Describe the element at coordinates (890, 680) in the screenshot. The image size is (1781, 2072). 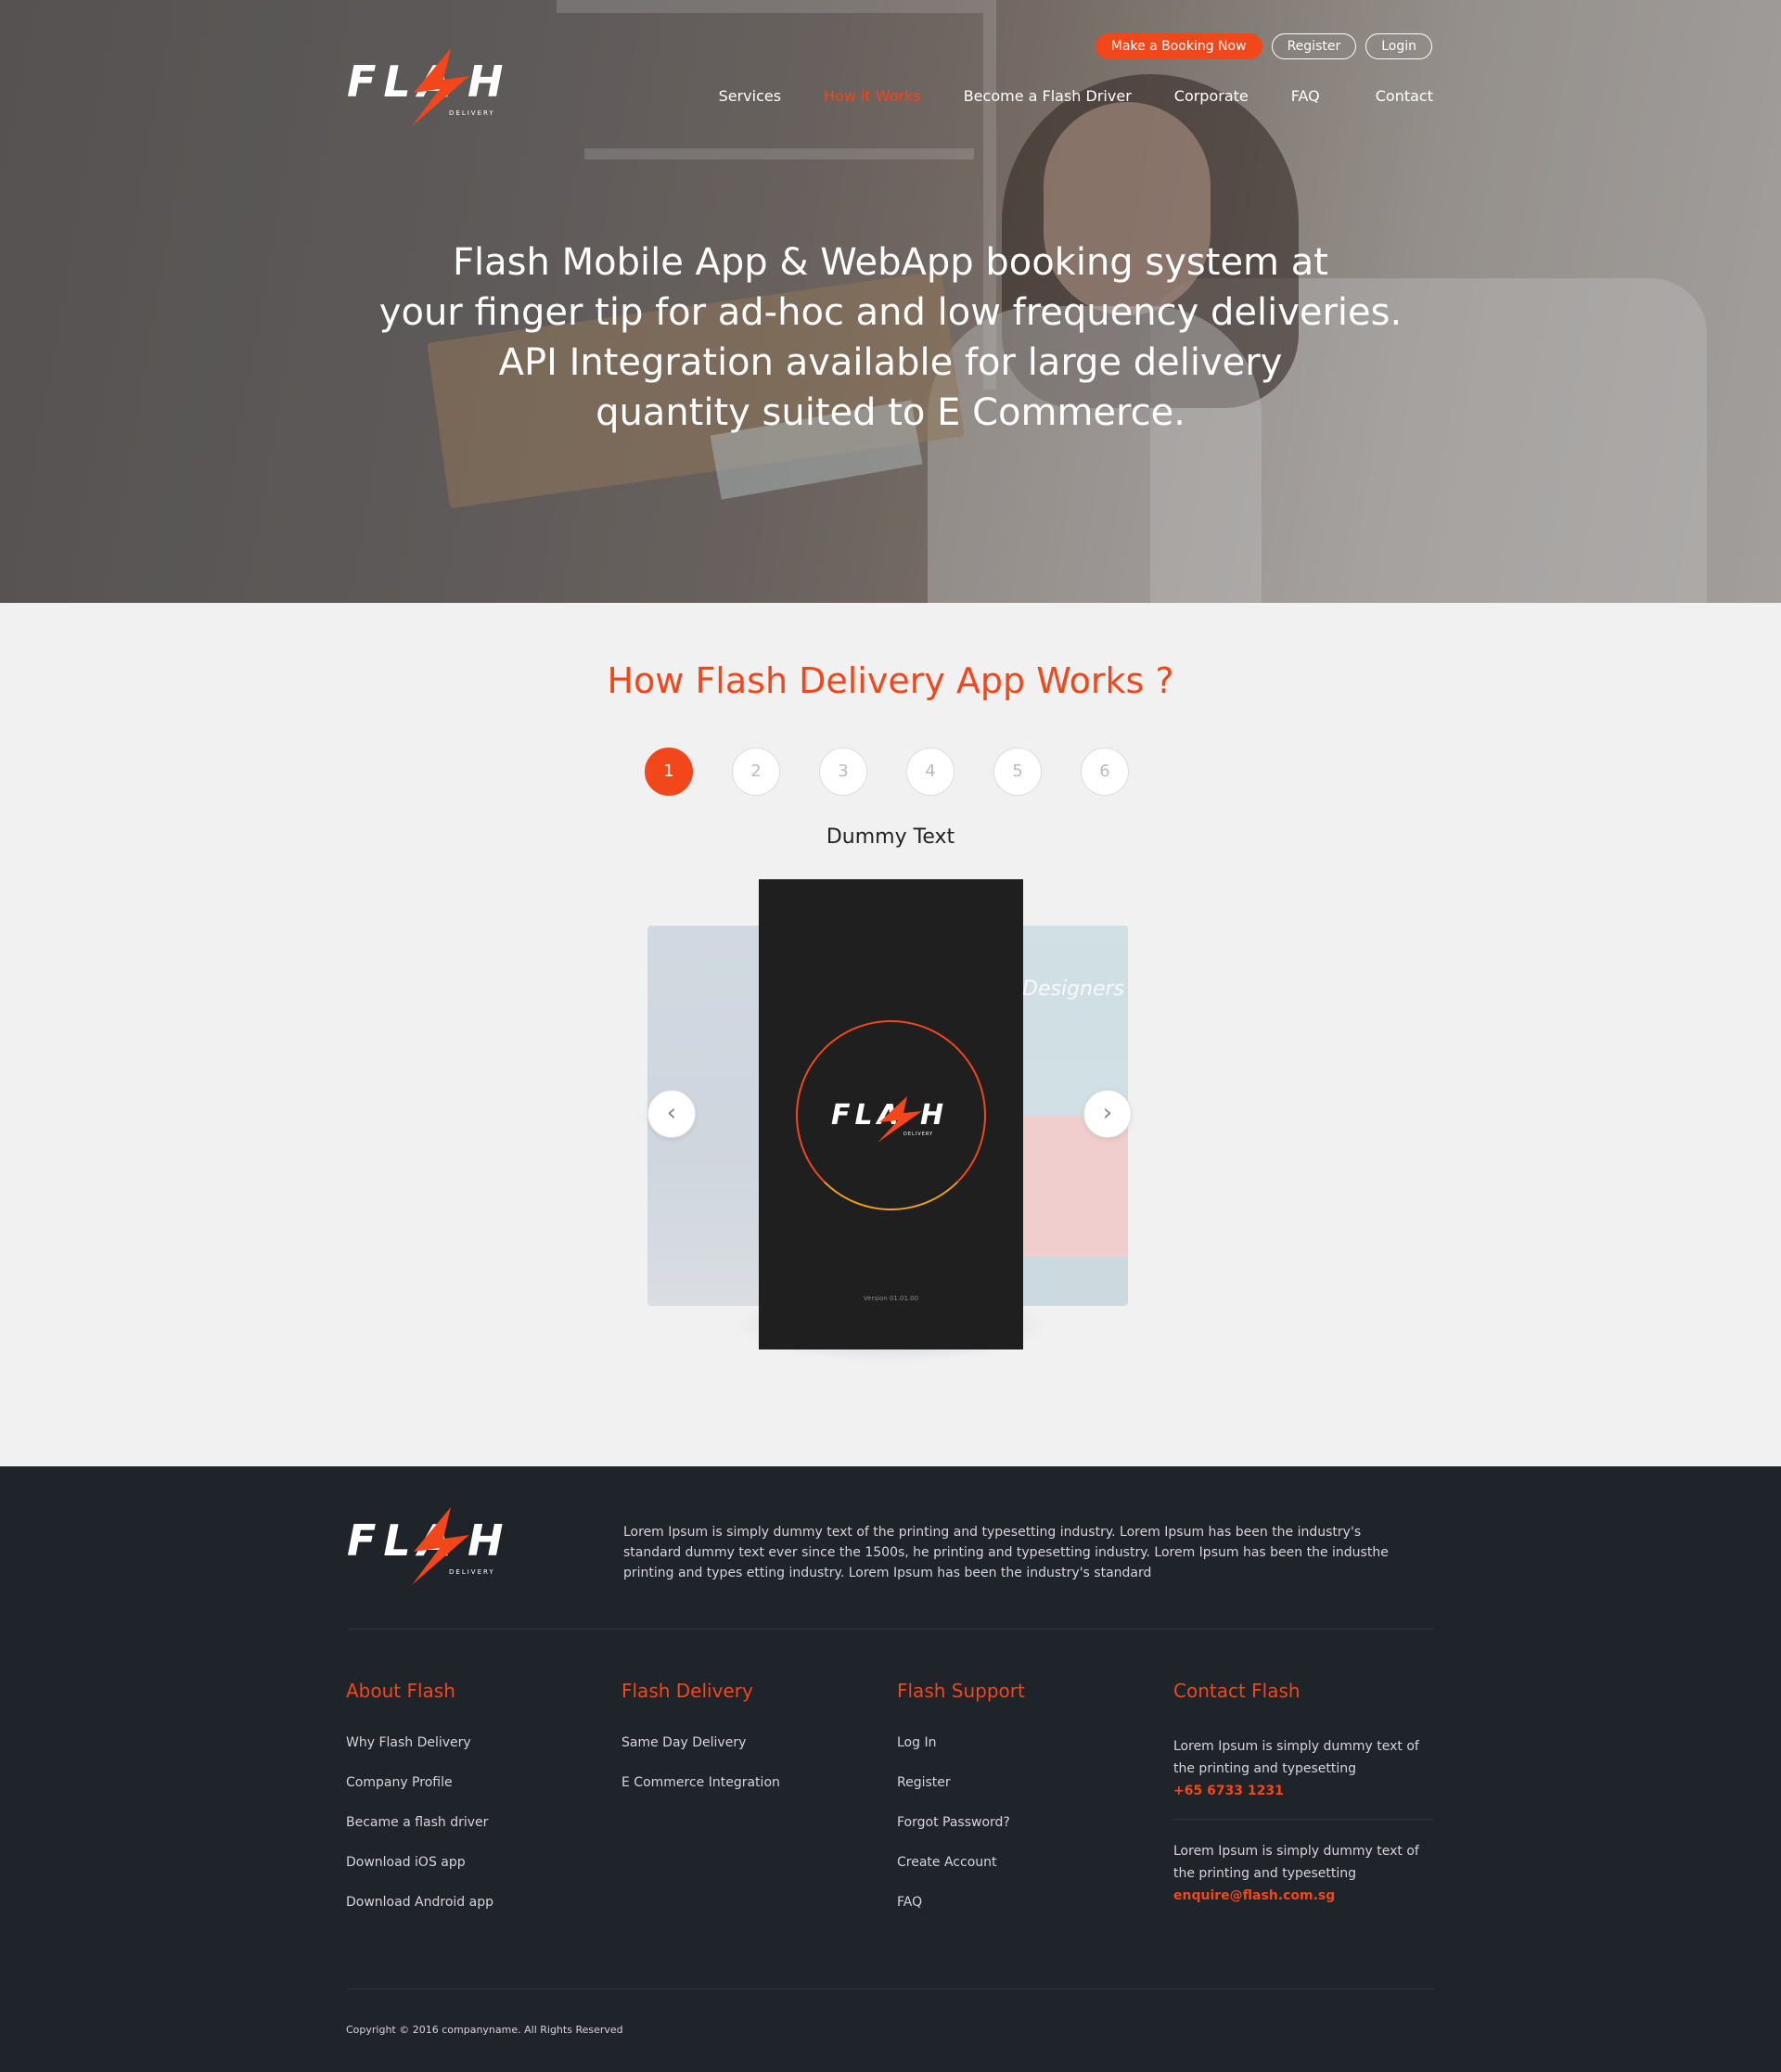
I see `how-it-works-title: How Flash Delivery App Works ?` at that location.